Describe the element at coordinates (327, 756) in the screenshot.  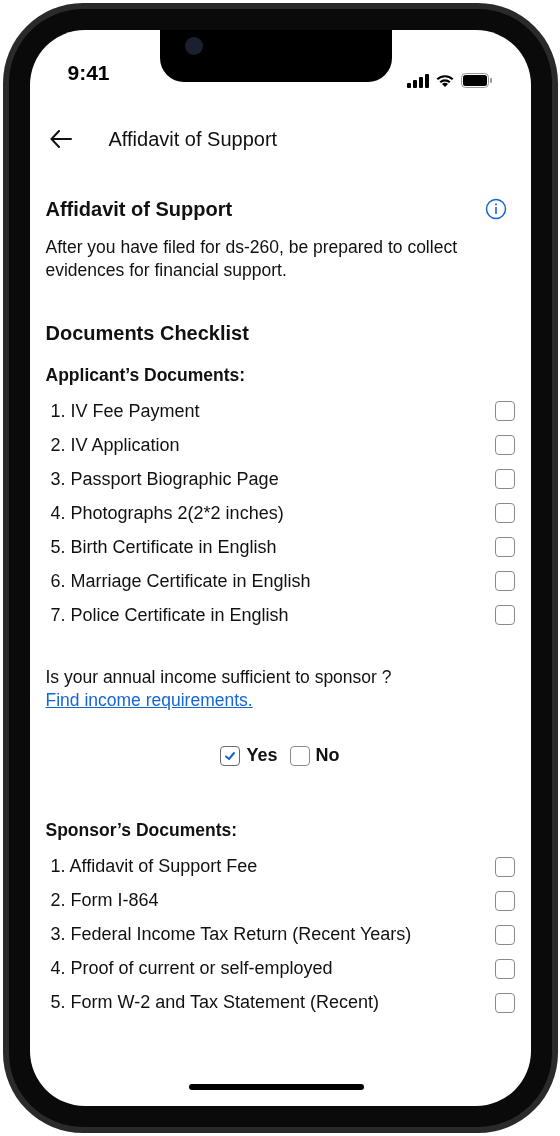
I see `option-label: No` at that location.